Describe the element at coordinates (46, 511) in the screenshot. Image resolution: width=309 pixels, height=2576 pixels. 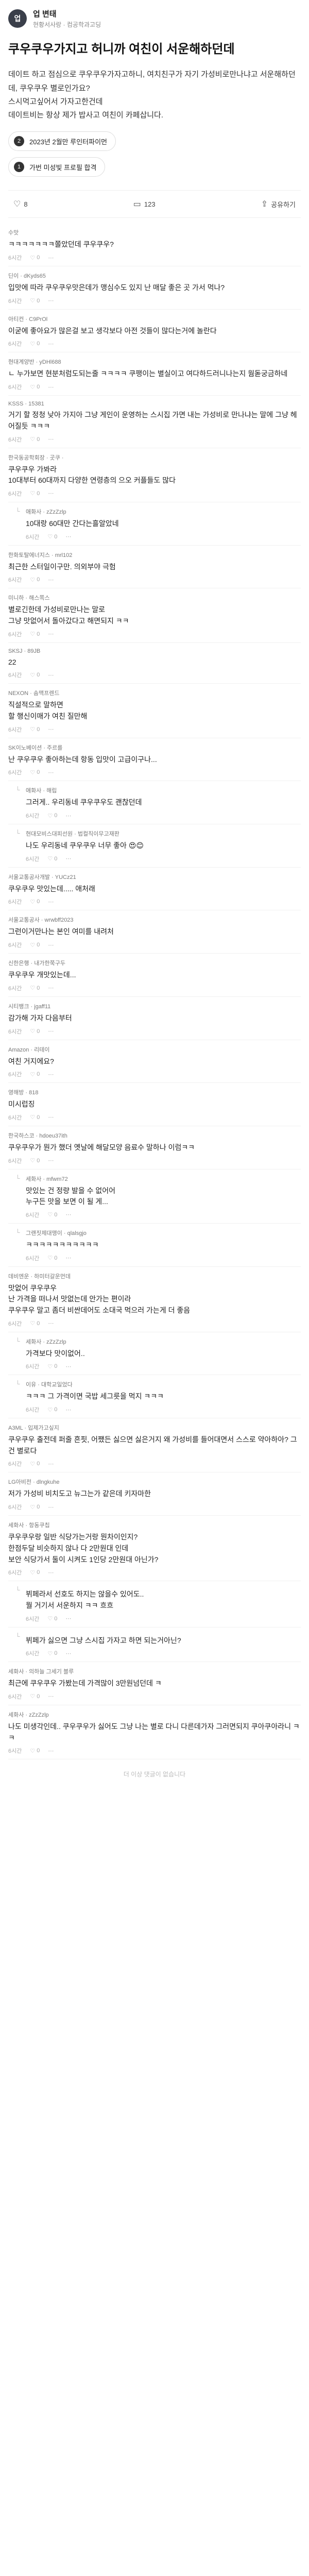
I see `comment-author: 애화사 · zZzZzlp` at that location.